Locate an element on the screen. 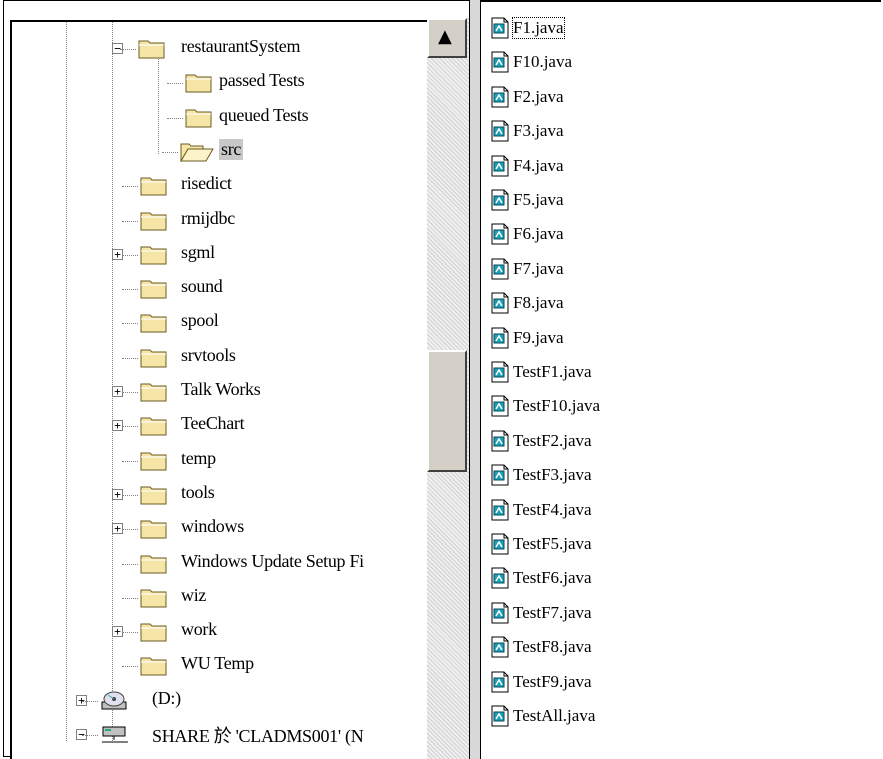 This screenshot has height=759, width=883. tree-item-label: SHARE 於 'CLADMS001' (N is located at coordinates (258, 736).